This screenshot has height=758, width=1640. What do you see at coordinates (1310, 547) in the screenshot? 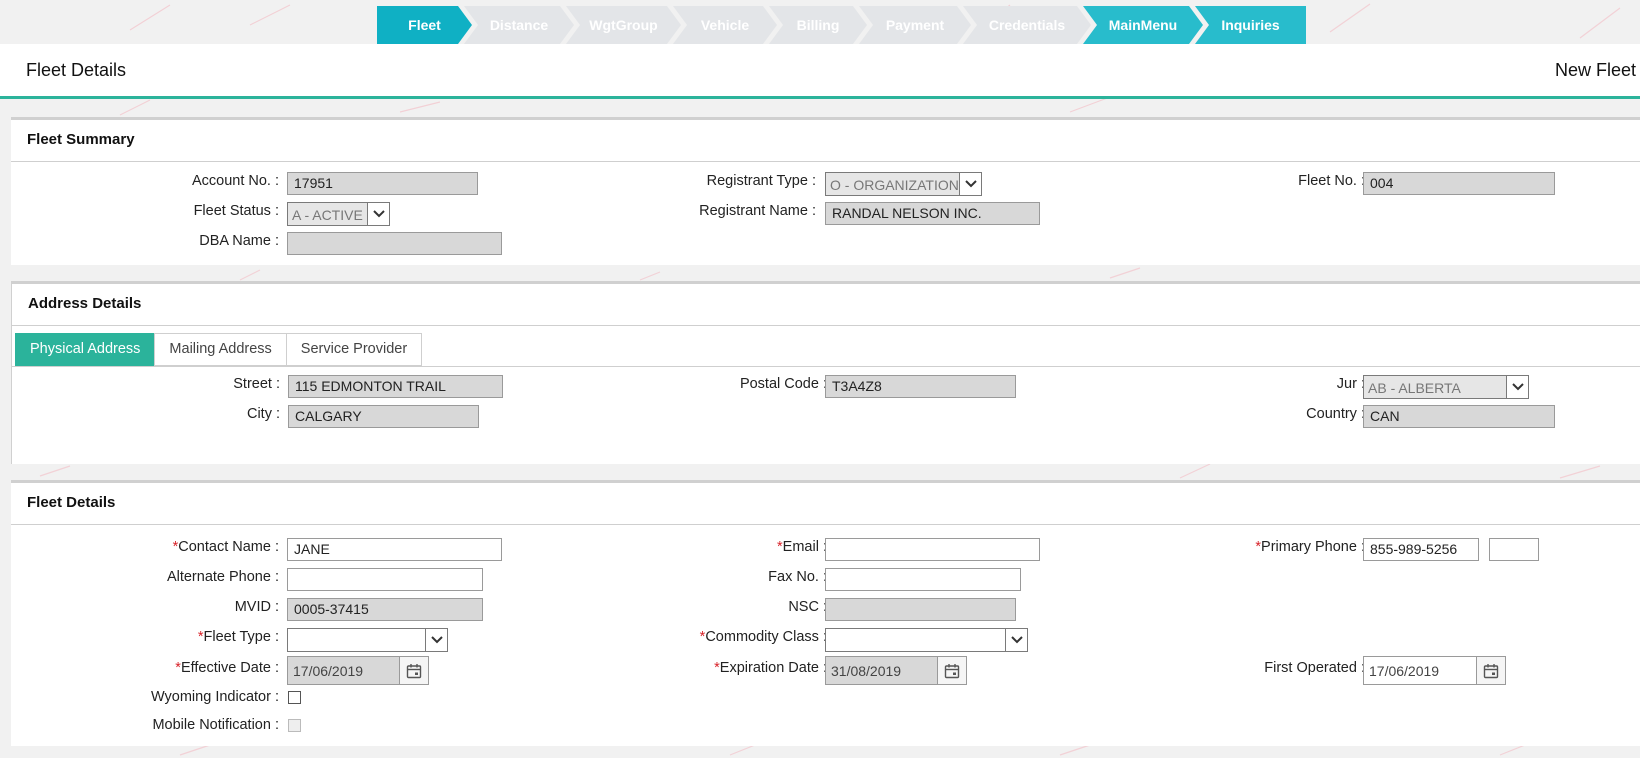
I see `primary-phone-label: *Primary Phone :` at bounding box center [1310, 547].